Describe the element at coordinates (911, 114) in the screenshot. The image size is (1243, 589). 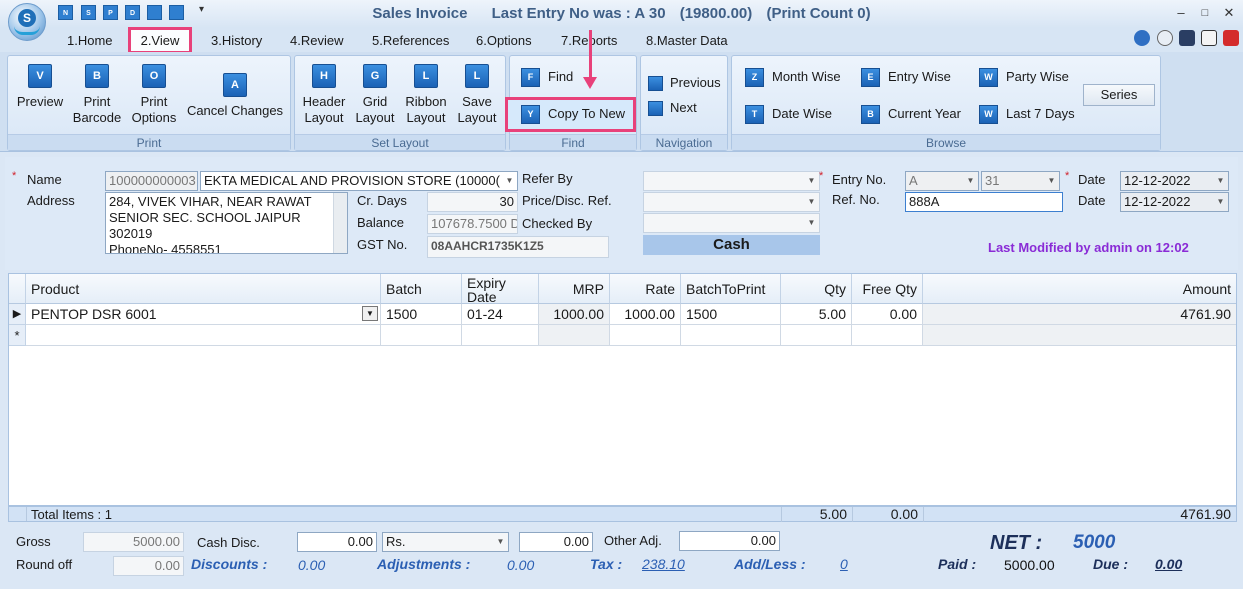
I see `current-year-button: B Current Year` at that location.